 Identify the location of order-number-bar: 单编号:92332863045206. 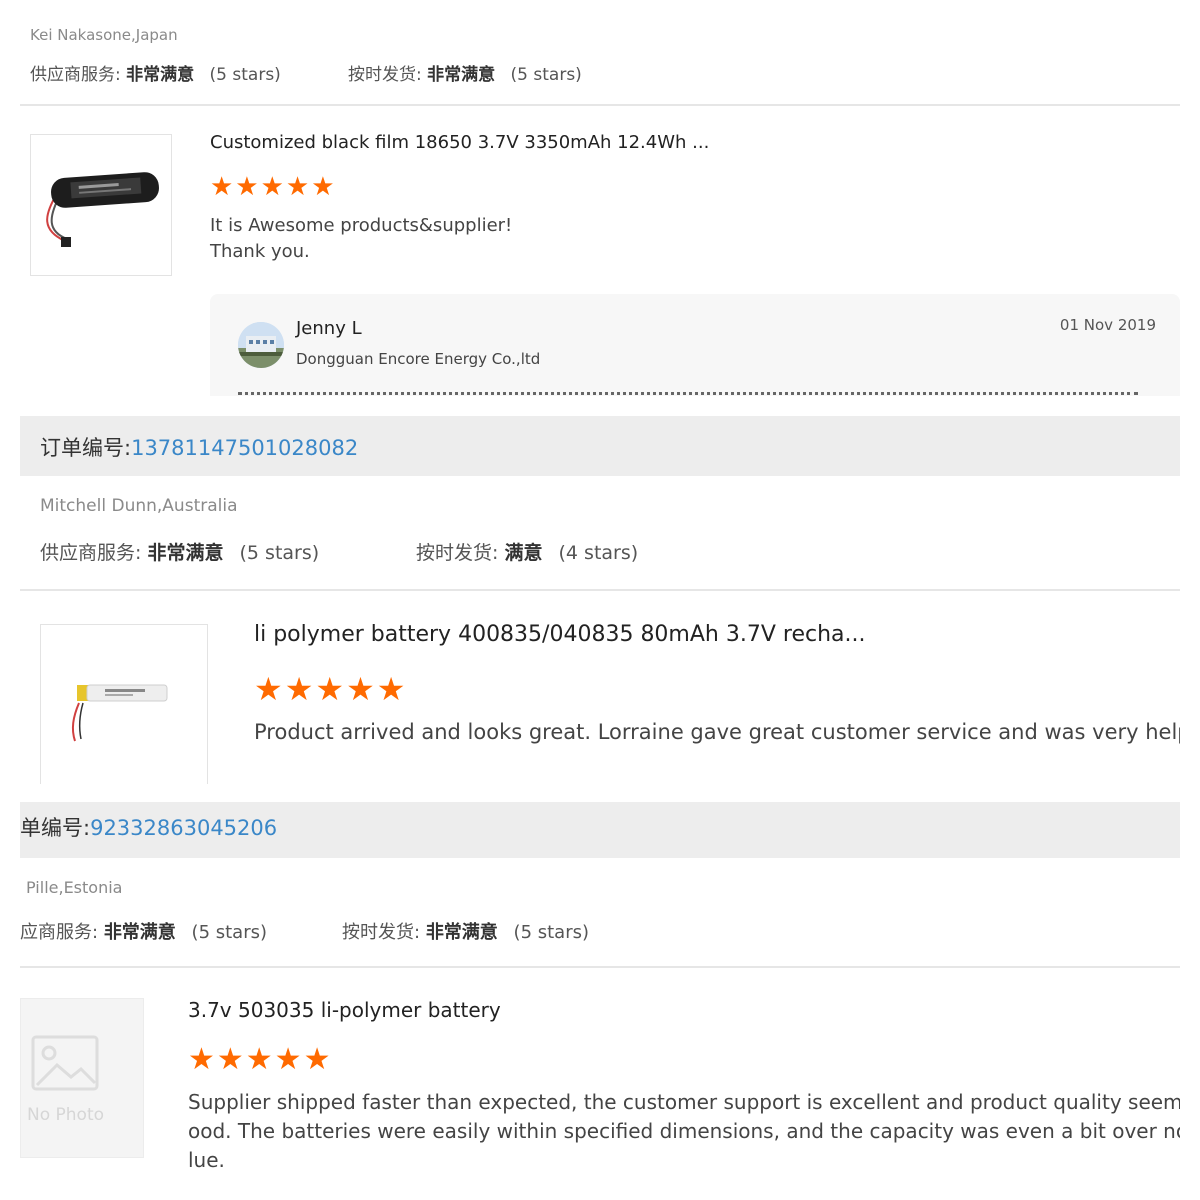
(600, 830).